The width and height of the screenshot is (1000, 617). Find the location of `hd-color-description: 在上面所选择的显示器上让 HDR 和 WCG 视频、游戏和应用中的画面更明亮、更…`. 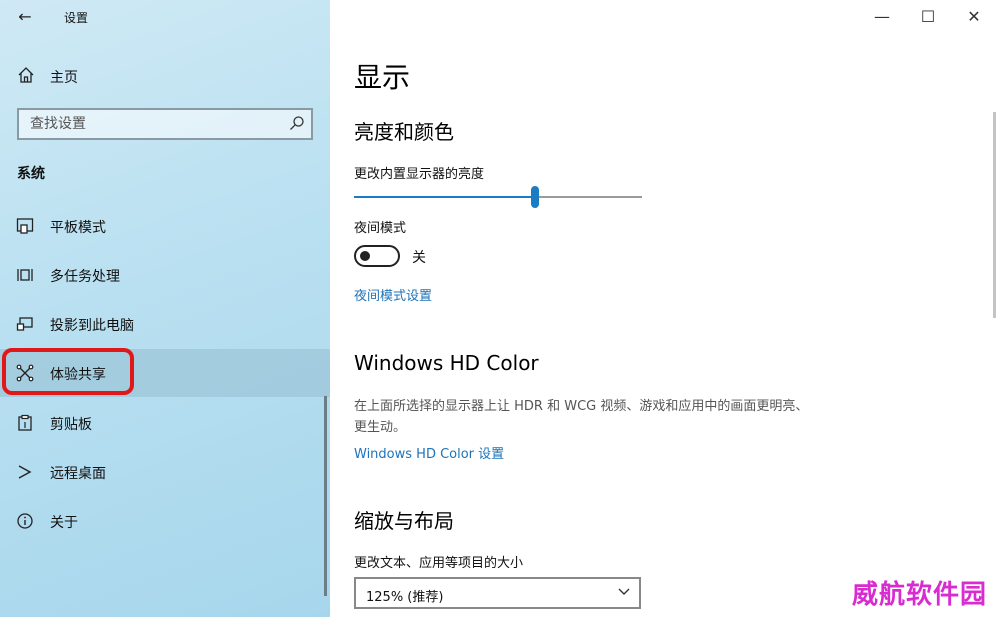

hd-color-description: 在上面所选择的显示器上让 HDR 和 WCG 视频、游戏和应用中的画面更明亮、更… is located at coordinates (581, 417).